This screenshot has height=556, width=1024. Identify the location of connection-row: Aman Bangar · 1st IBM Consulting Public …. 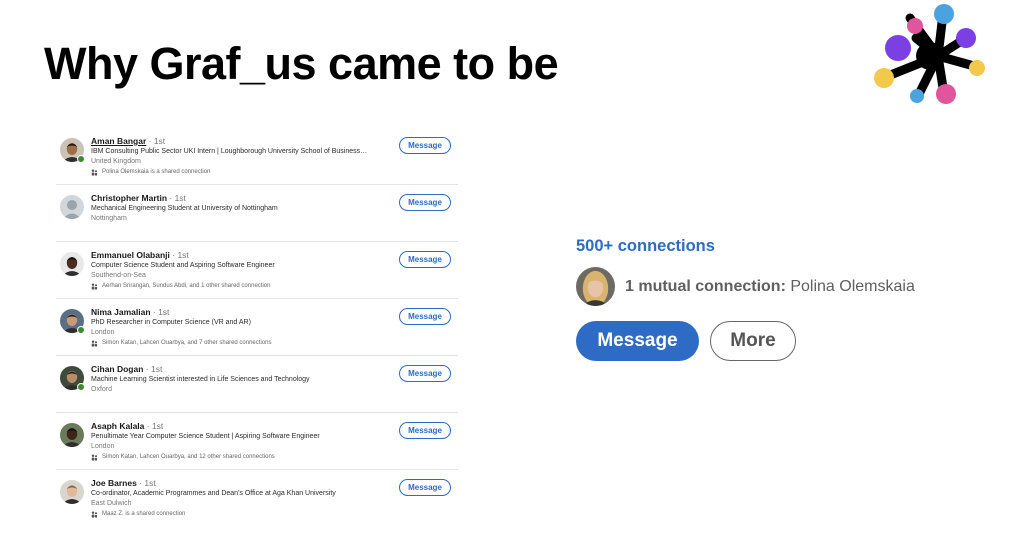
(257, 156).